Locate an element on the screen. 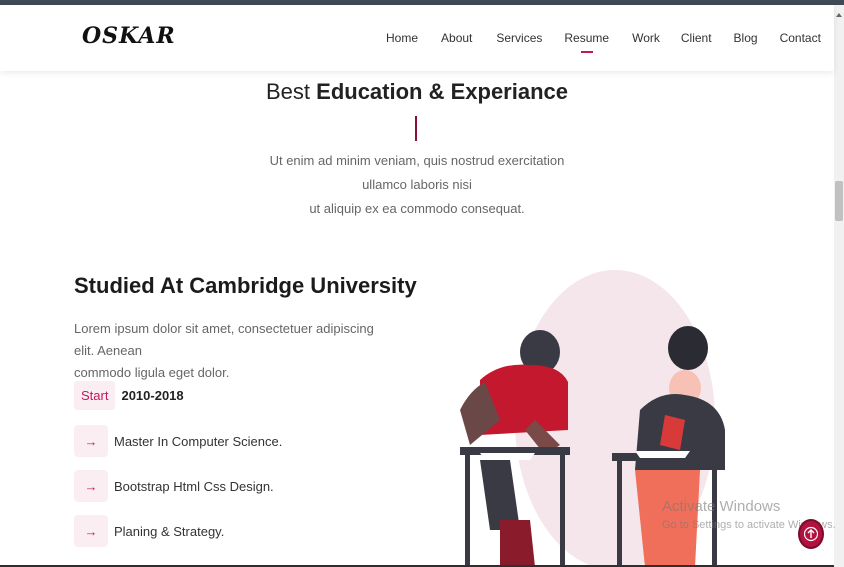 The width and height of the screenshot is (844, 567). section-title: Best Education & Experiance is located at coordinates (417, 92).